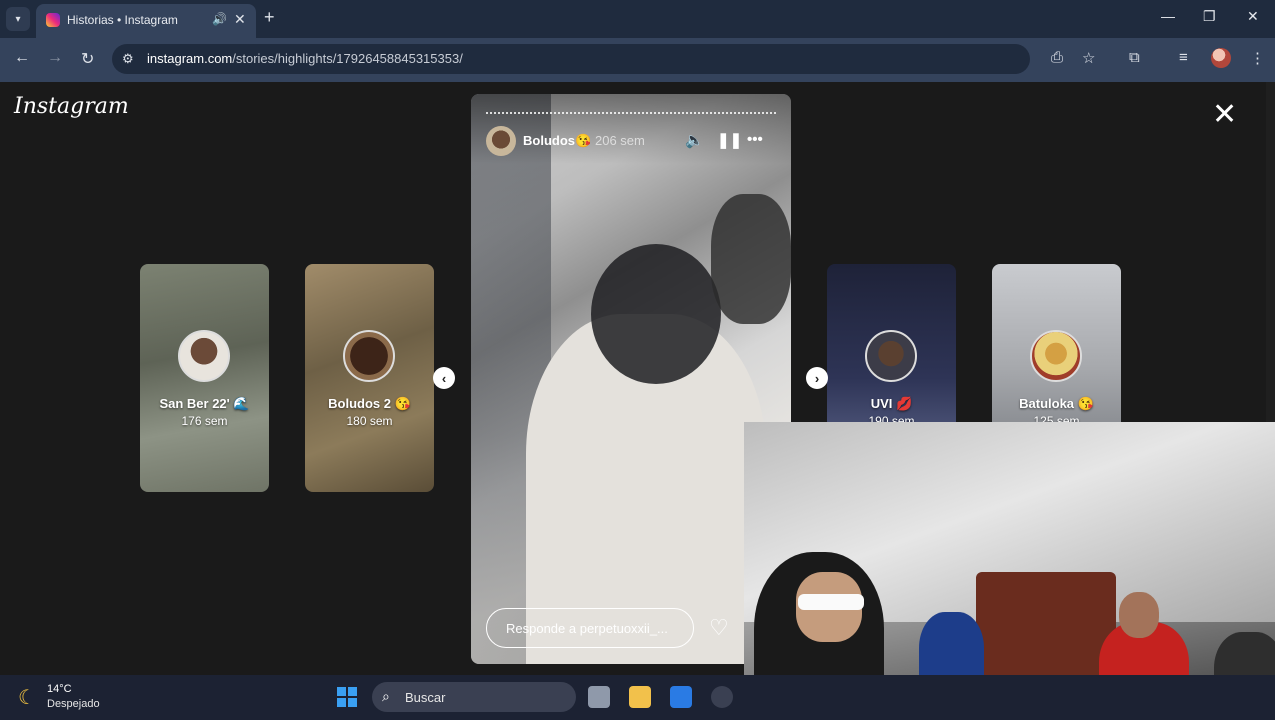 The width and height of the screenshot is (1275, 720). I want to click on instagram-logo: Instagram, so click(71, 106).